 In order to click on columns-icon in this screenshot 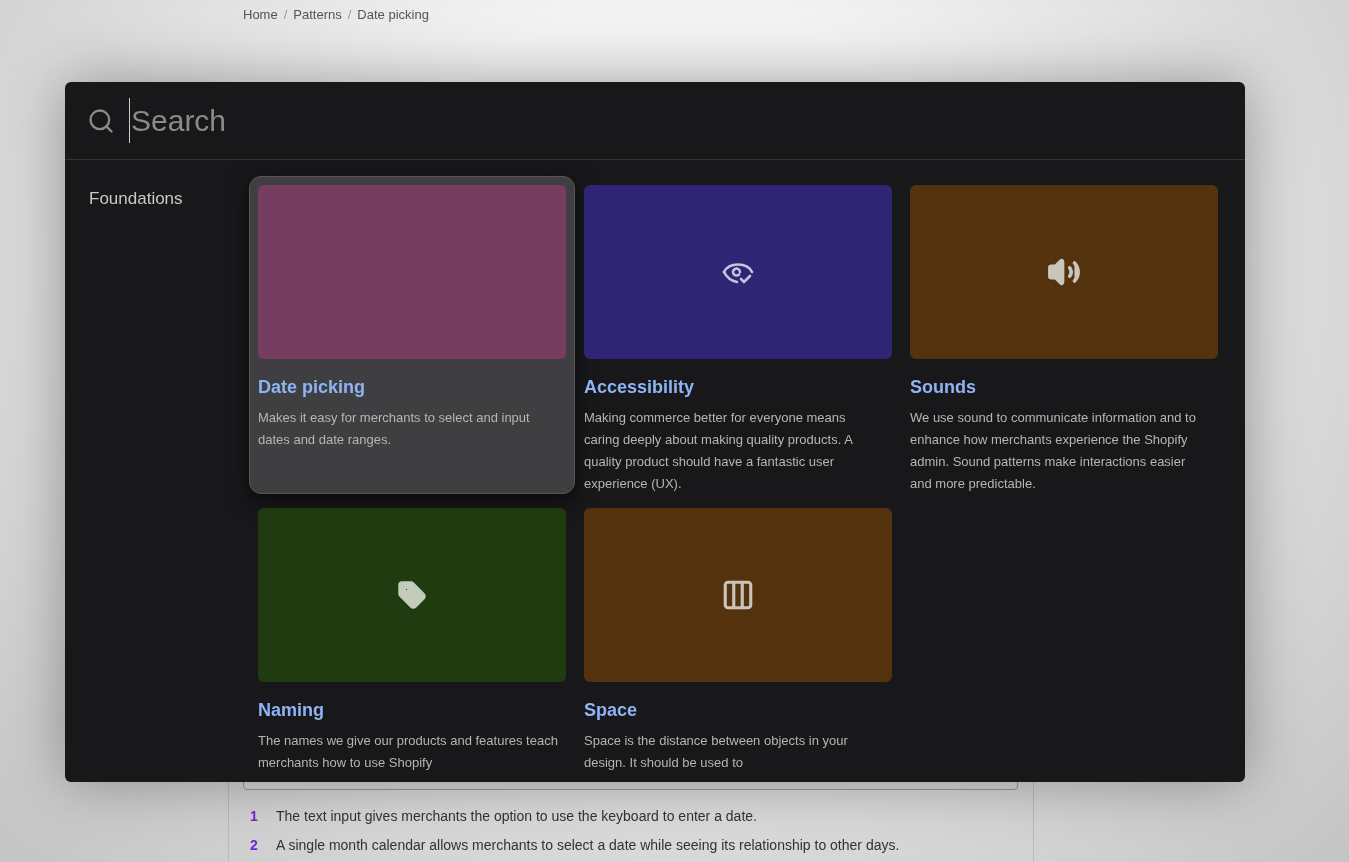, I will do `click(738, 595)`.